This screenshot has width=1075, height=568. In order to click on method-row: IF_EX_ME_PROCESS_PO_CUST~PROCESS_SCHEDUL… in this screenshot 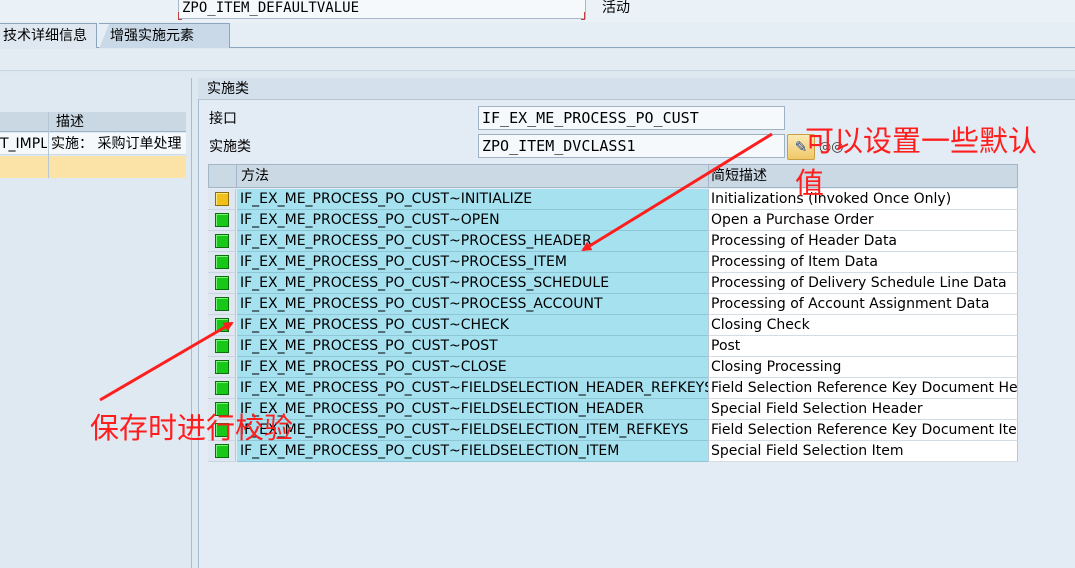, I will do `click(613, 283)`.